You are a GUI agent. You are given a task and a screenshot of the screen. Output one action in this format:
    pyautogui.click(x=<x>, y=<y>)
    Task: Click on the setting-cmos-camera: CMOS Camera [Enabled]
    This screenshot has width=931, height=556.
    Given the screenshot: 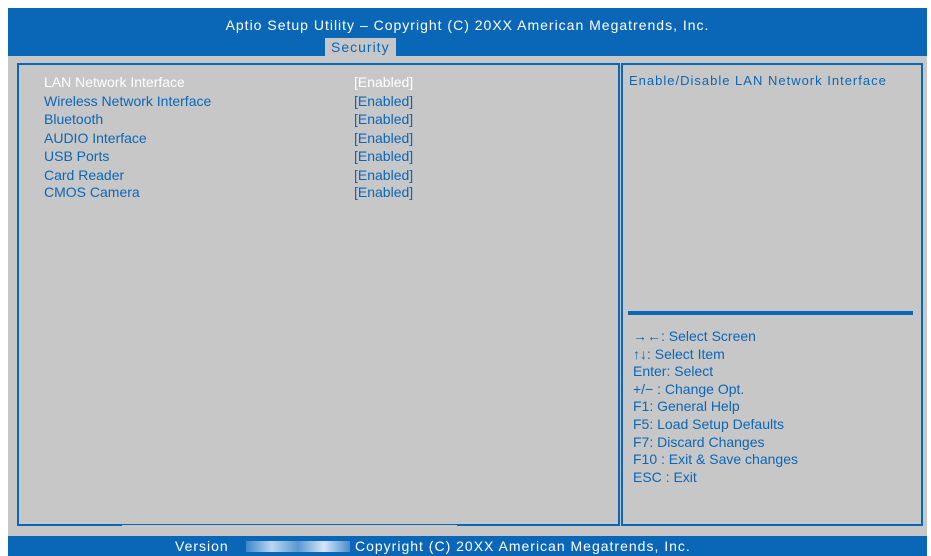 What is the action you would take?
    pyautogui.click(x=244, y=192)
    